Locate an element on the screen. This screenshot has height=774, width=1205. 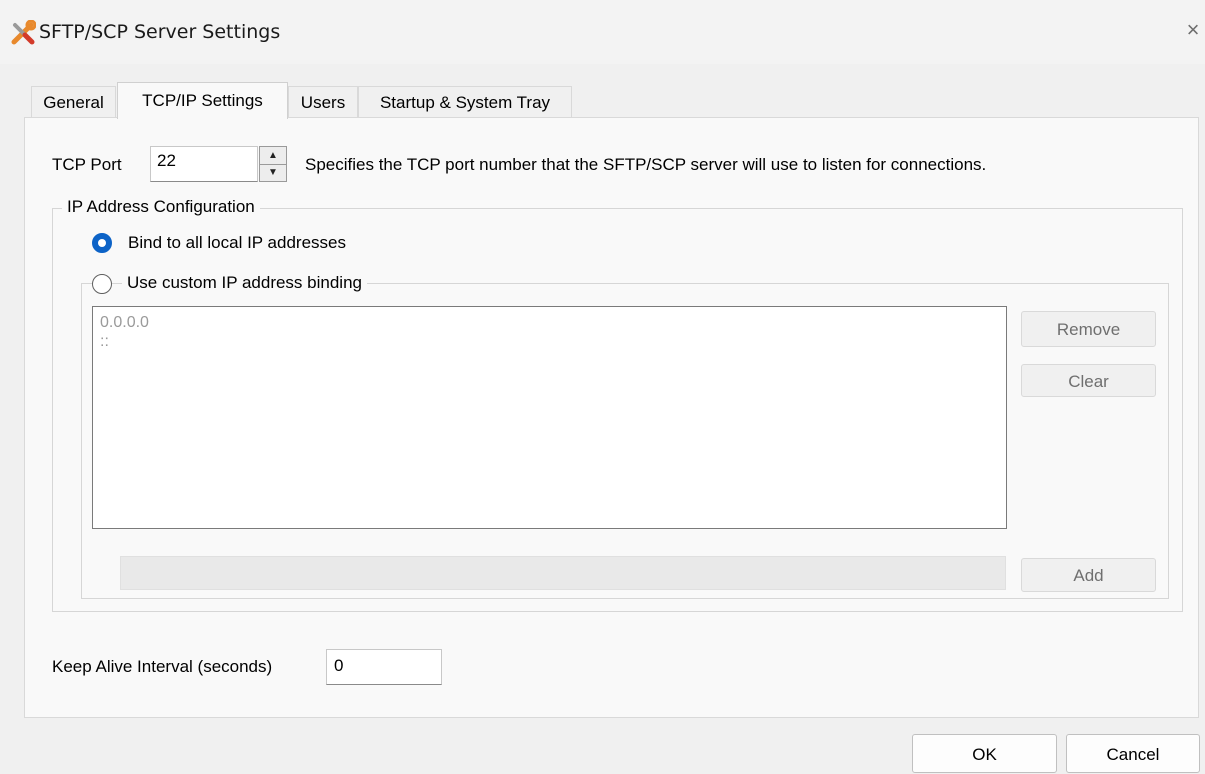
tab-users: Users is located at coordinates (323, 102).